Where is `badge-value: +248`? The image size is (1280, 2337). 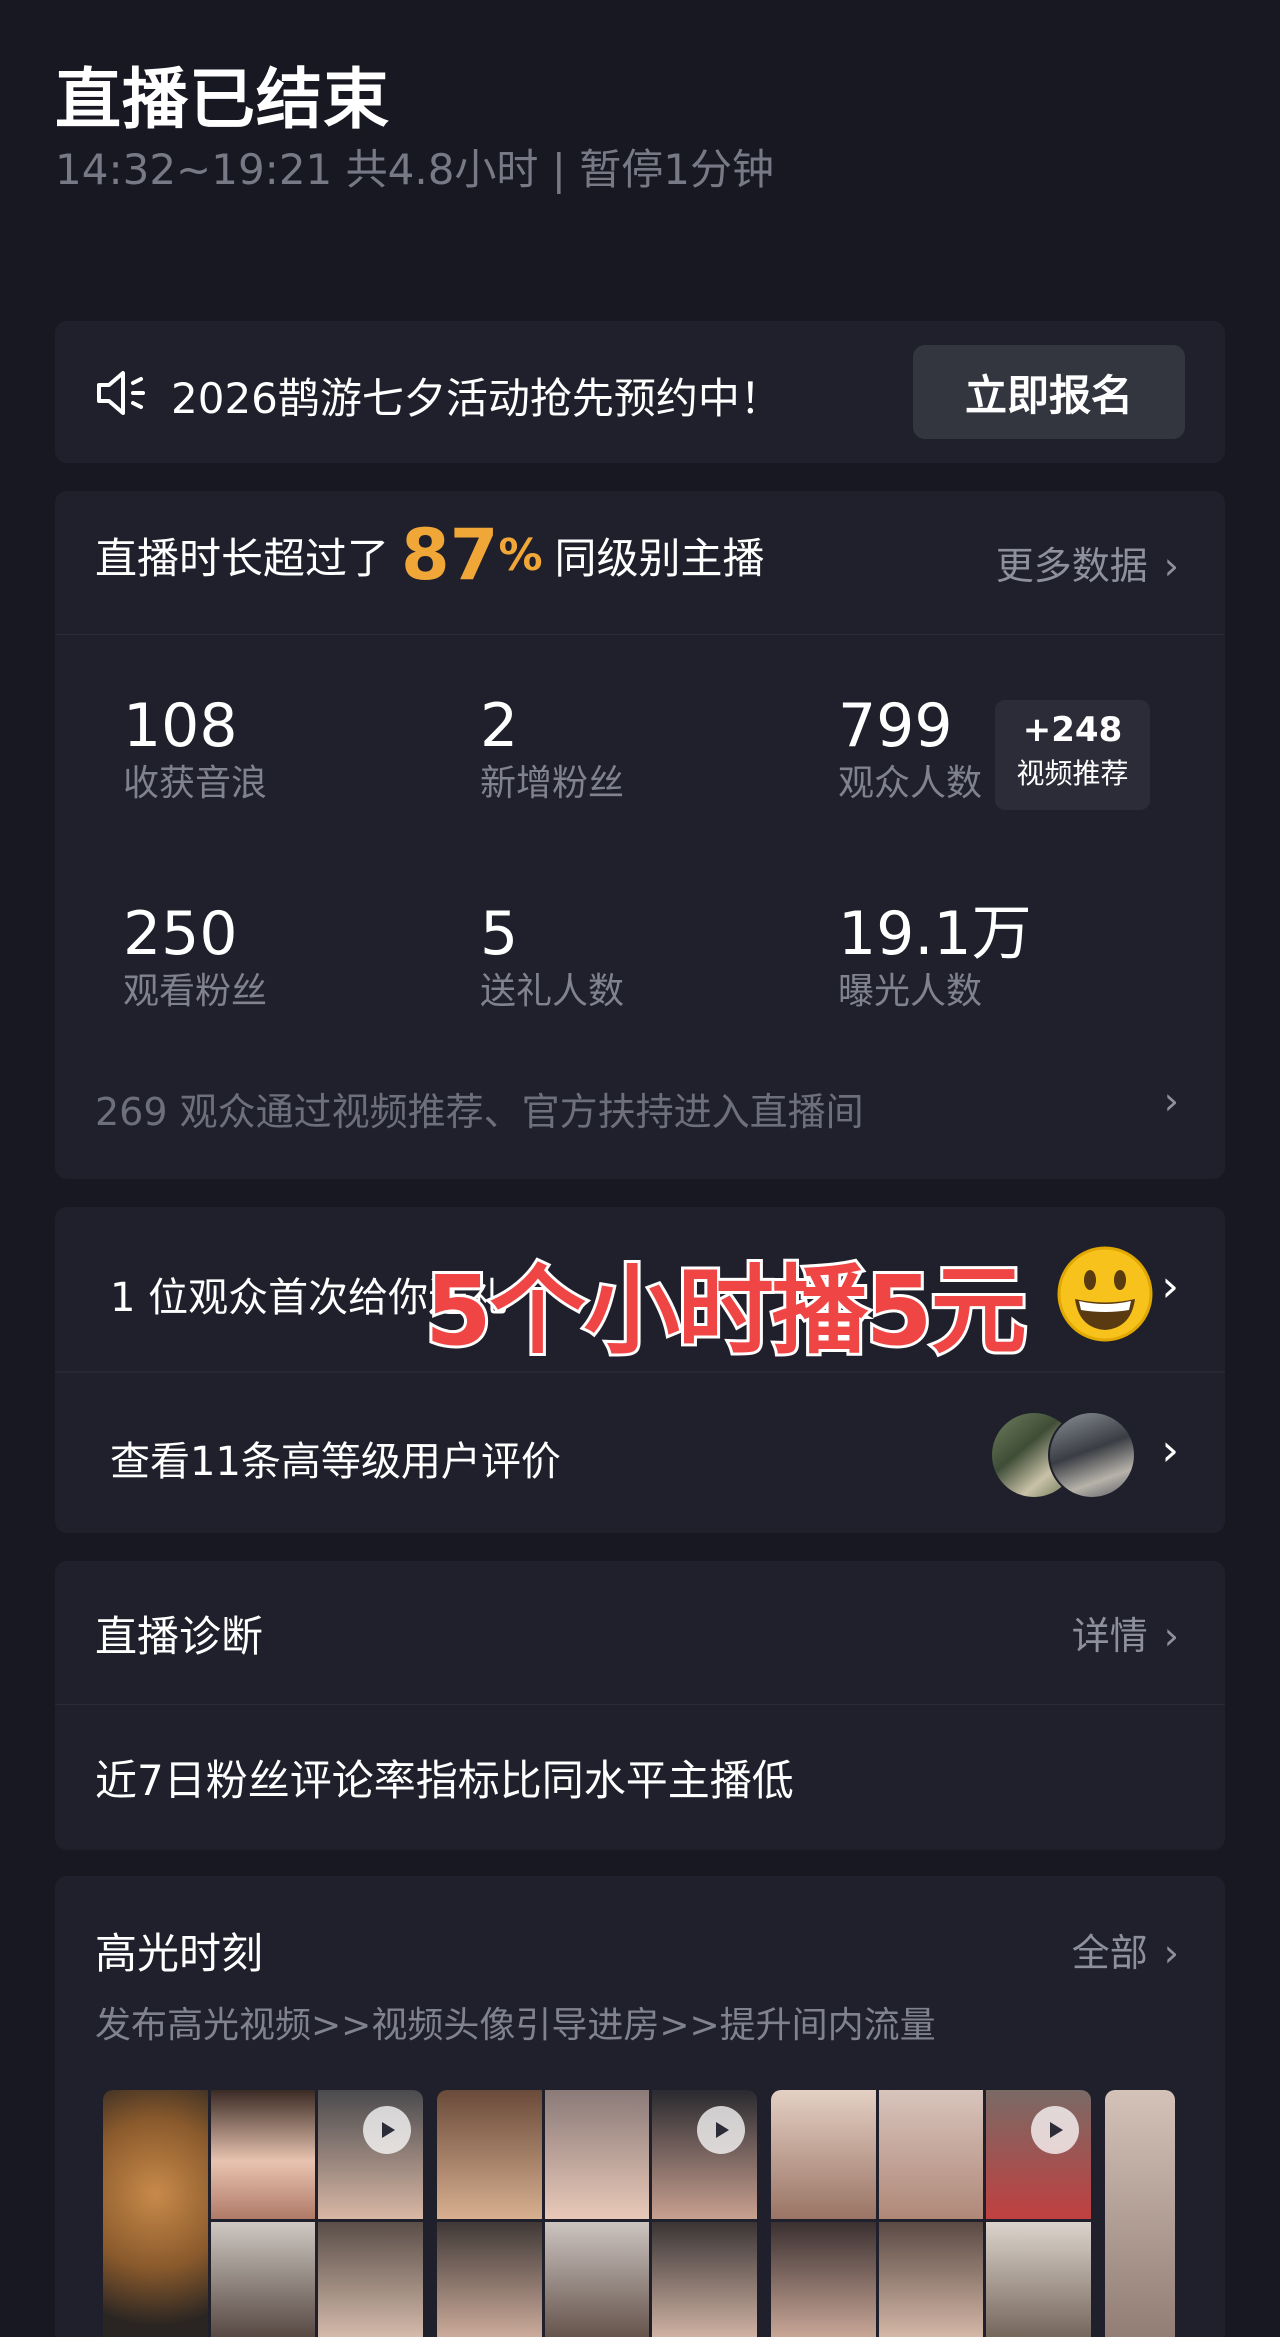
badge-value: +248 is located at coordinates (1072, 730).